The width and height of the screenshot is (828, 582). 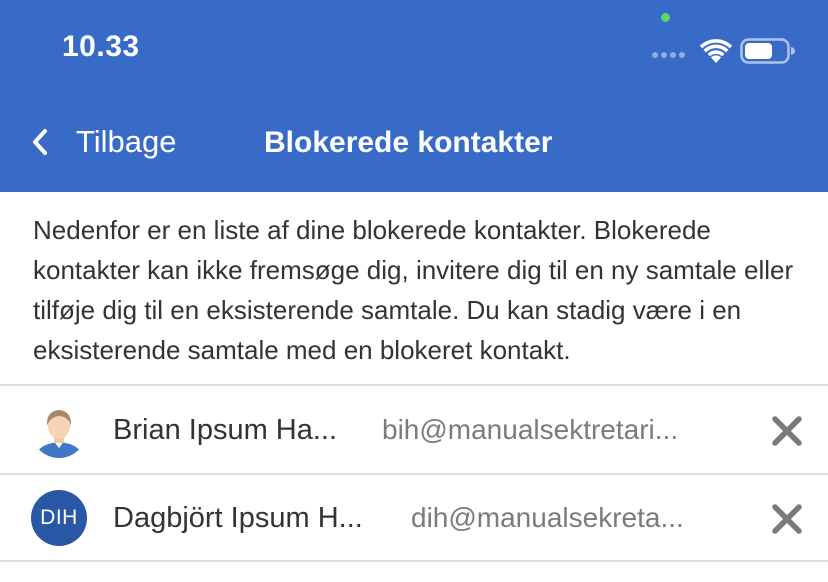 What do you see at coordinates (408, 142) in the screenshot?
I see `page-title: Blokerede kontakter` at bounding box center [408, 142].